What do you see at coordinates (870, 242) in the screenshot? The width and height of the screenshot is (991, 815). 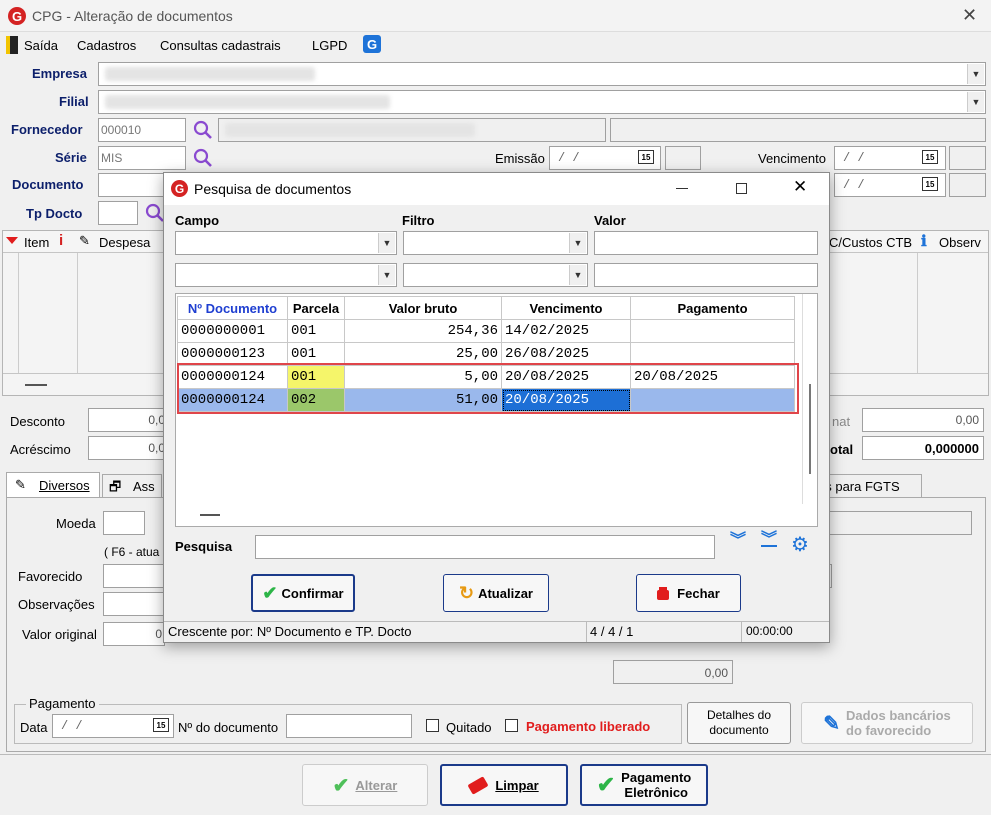 I see `col-cc: C/Custos CTB` at bounding box center [870, 242].